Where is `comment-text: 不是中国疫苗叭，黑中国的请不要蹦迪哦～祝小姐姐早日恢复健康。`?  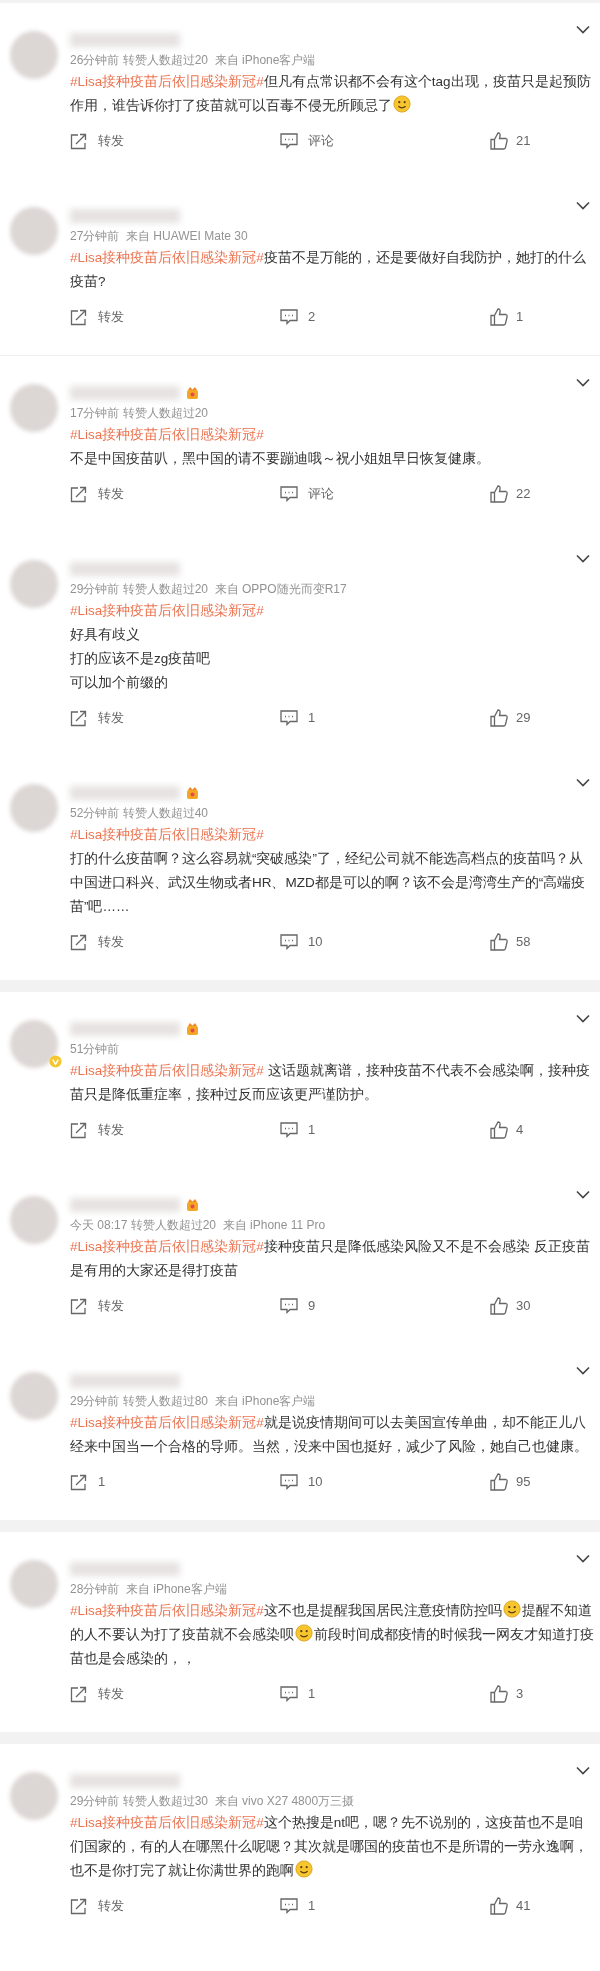
comment-text: 不是中国疫苗叭，黑中国的请不要蹦迪哦～祝小姐姐早日恢复健康。 is located at coordinates (280, 459).